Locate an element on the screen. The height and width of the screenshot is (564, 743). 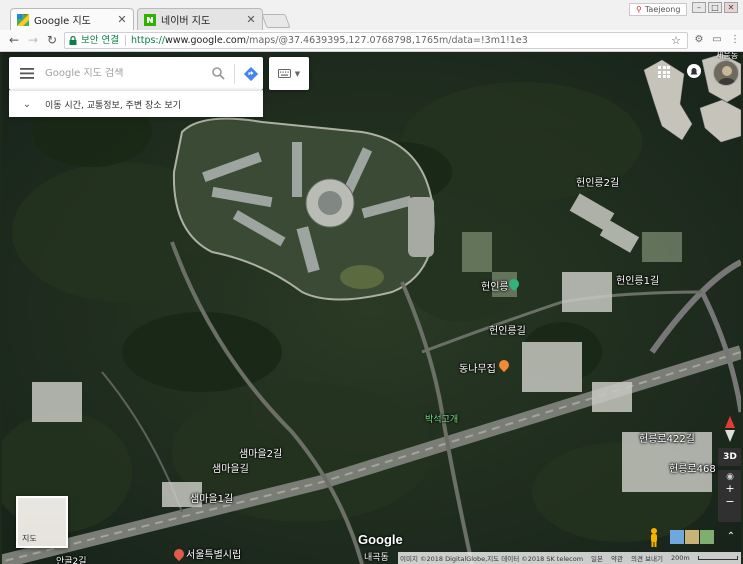
profile-button: ⚲ Taejeong is located at coordinates (658, 9).